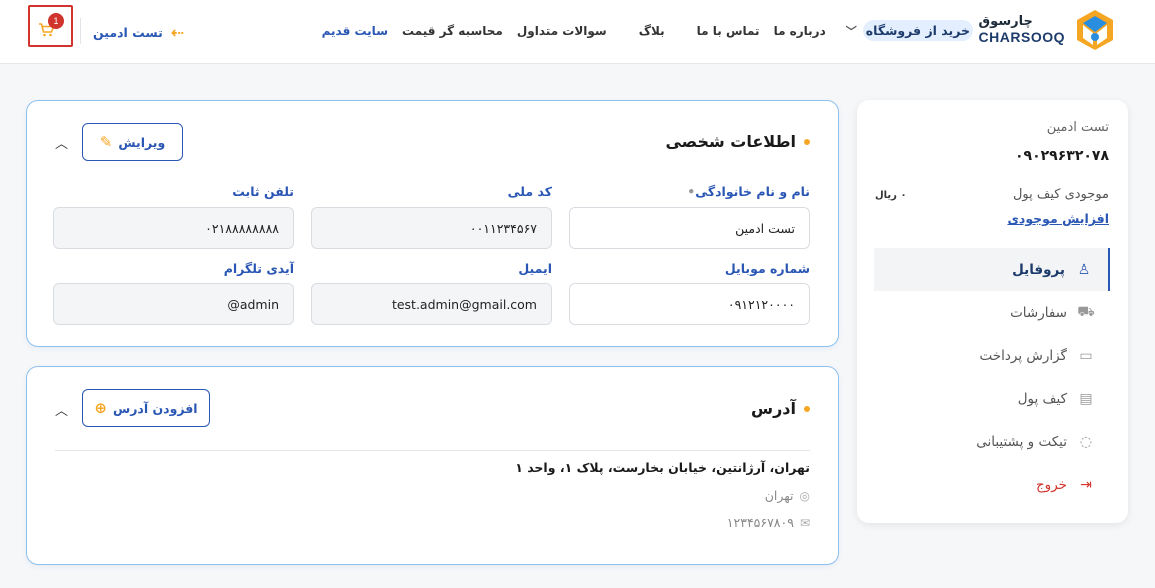  What do you see at coordinates (992, 398) in the screenshot?
I see `sidebar-item-wallet: ▤ کیف پول` at bounding box center [992, 398].